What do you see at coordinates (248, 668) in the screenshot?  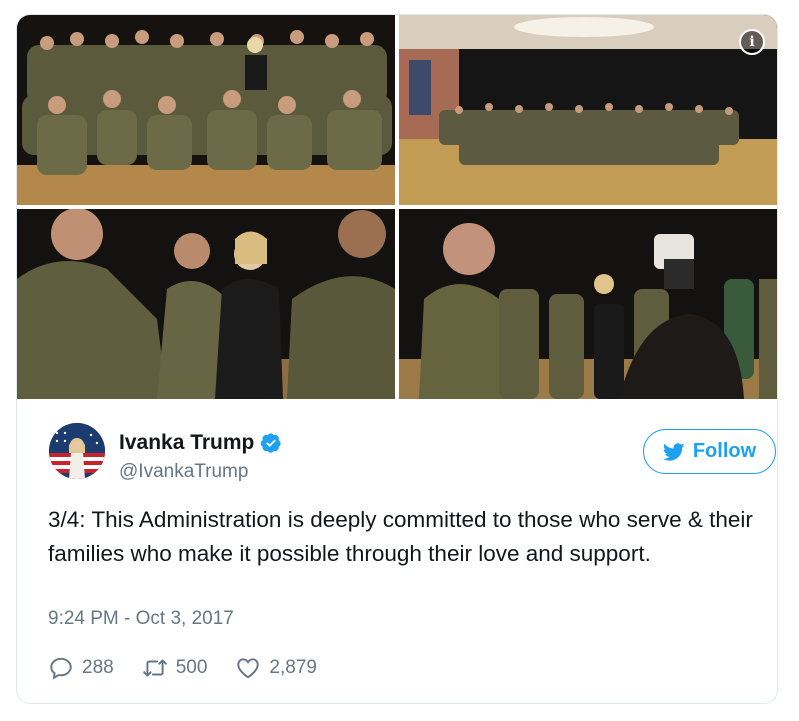 I see `heart-icon` at bounding box center [248, 668].